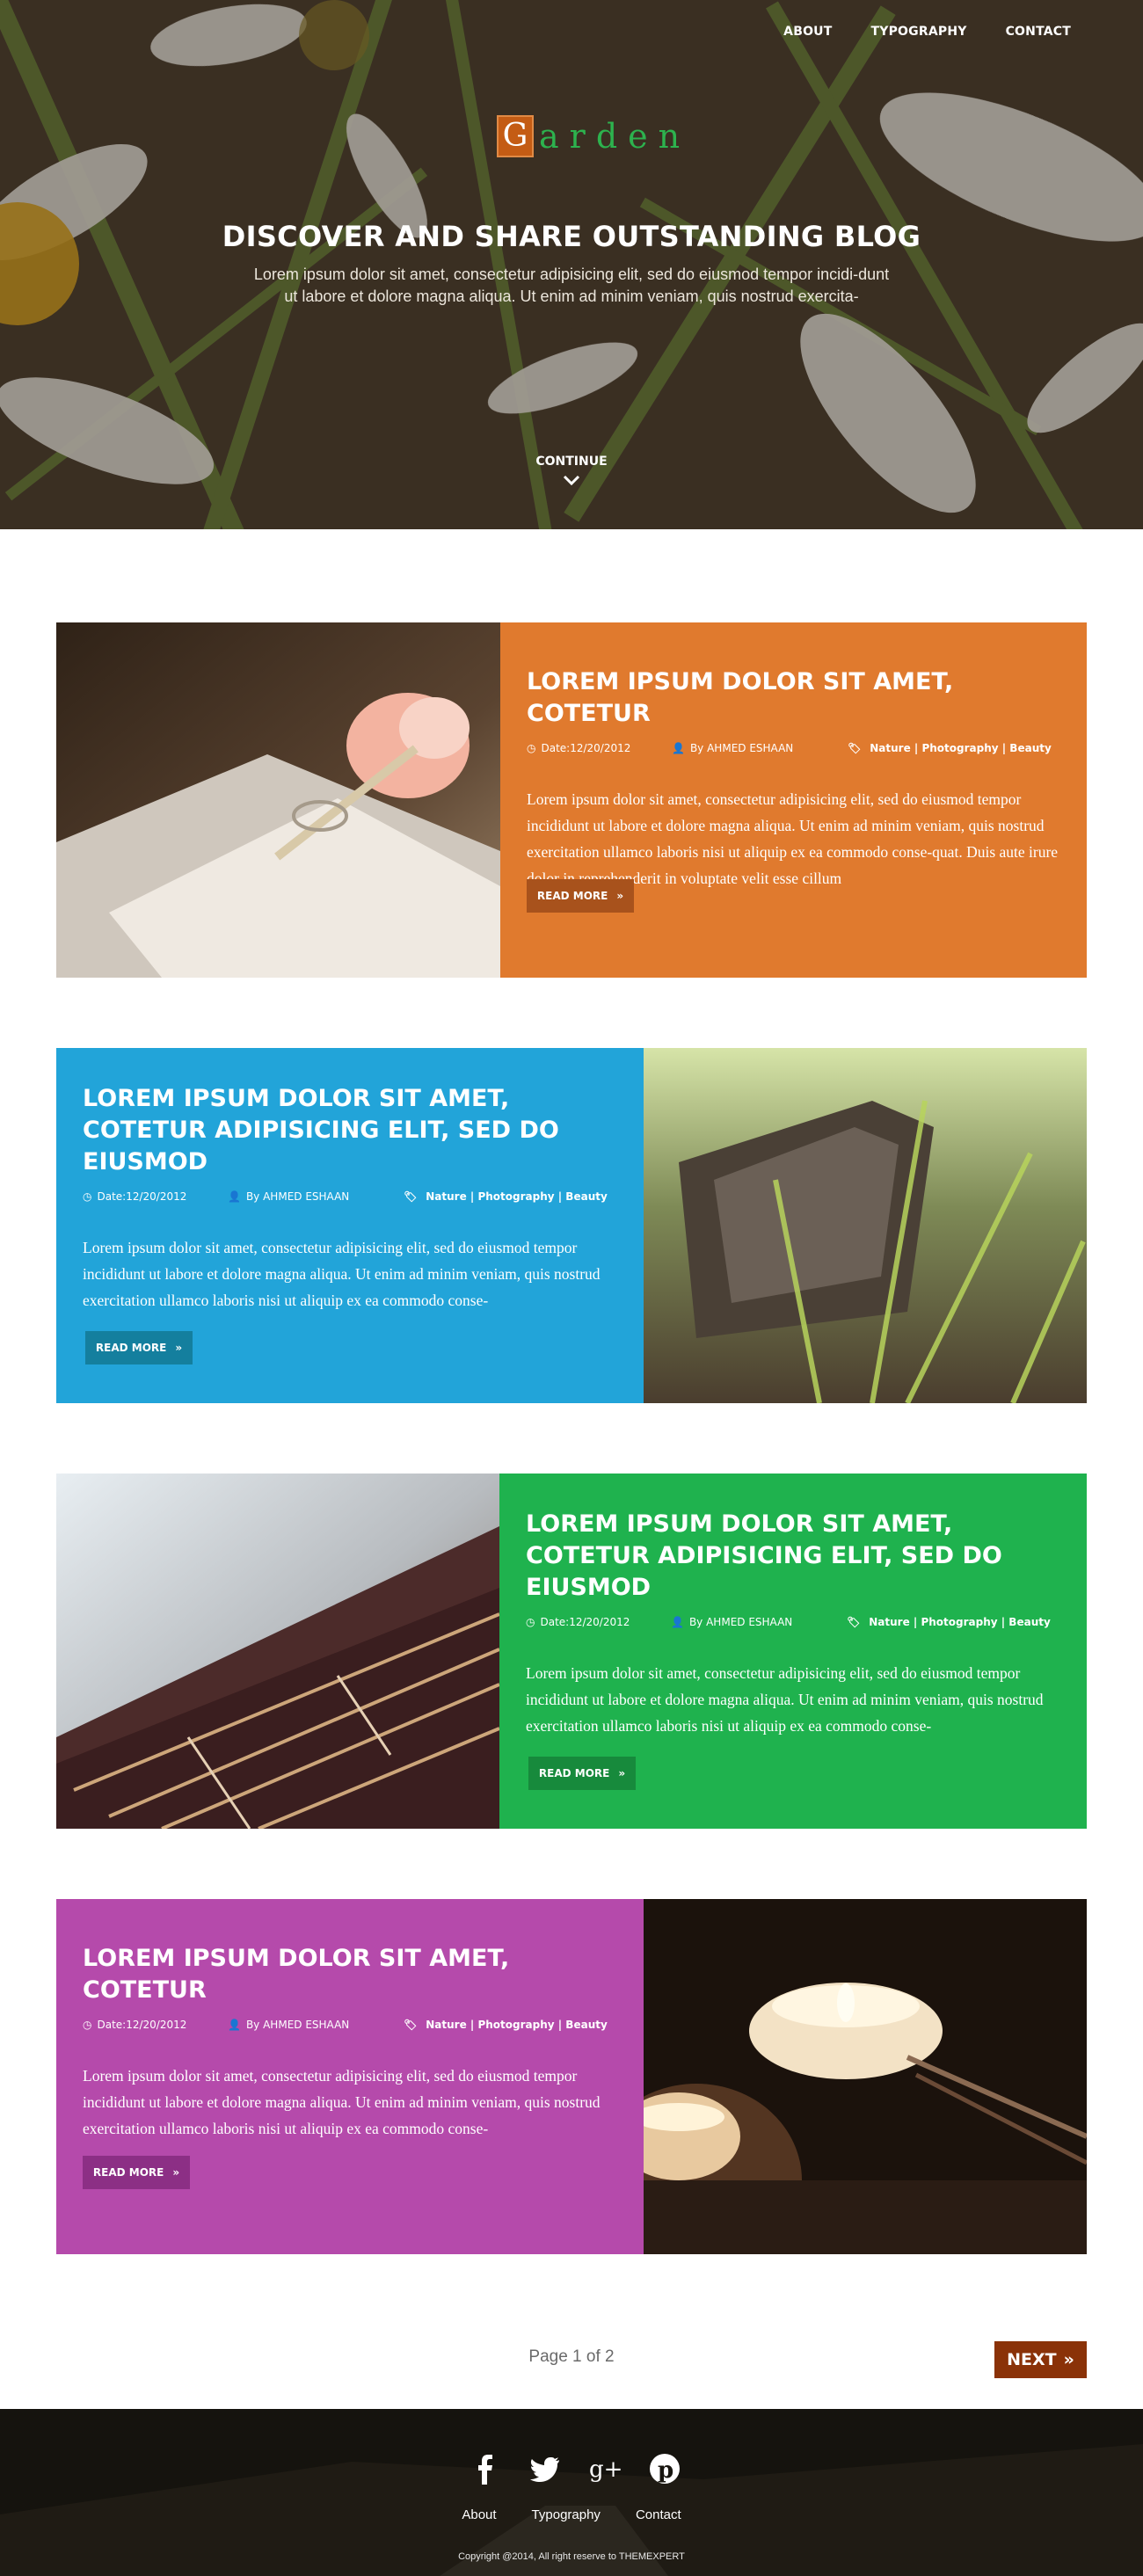  I want to click on svg-text: g+, so click(606, 2469).